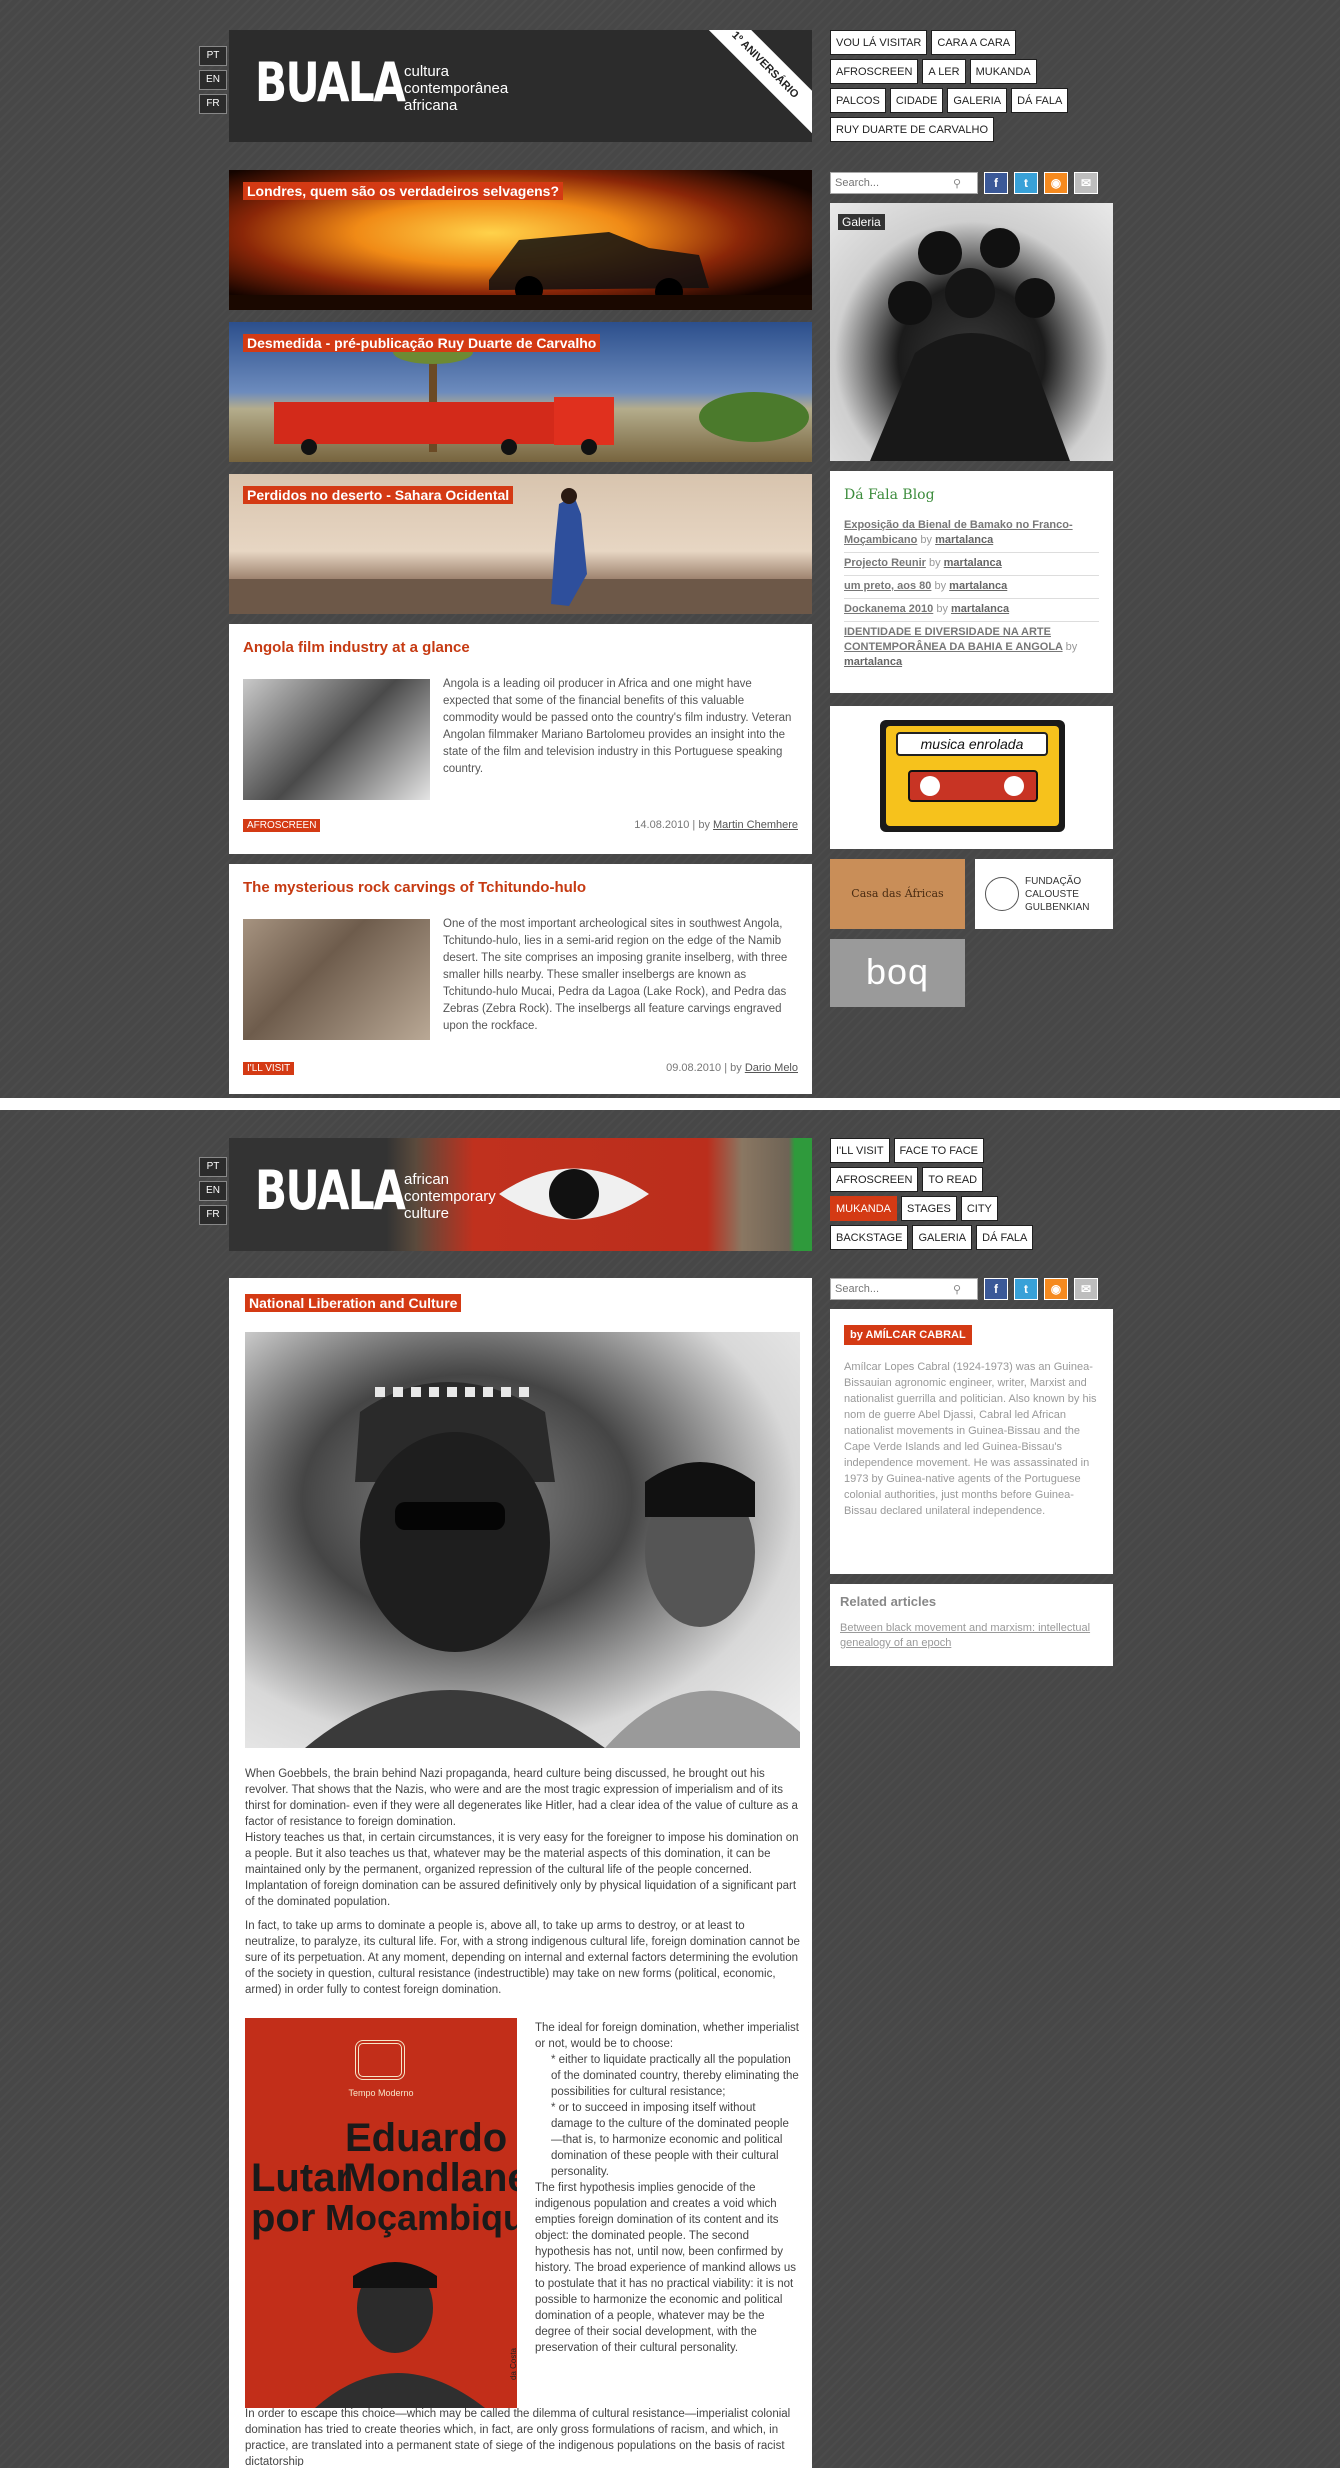 This screenshot has height=2468, width=1340. I want to click on author-link: Dario Melo, so click(771, 1068).